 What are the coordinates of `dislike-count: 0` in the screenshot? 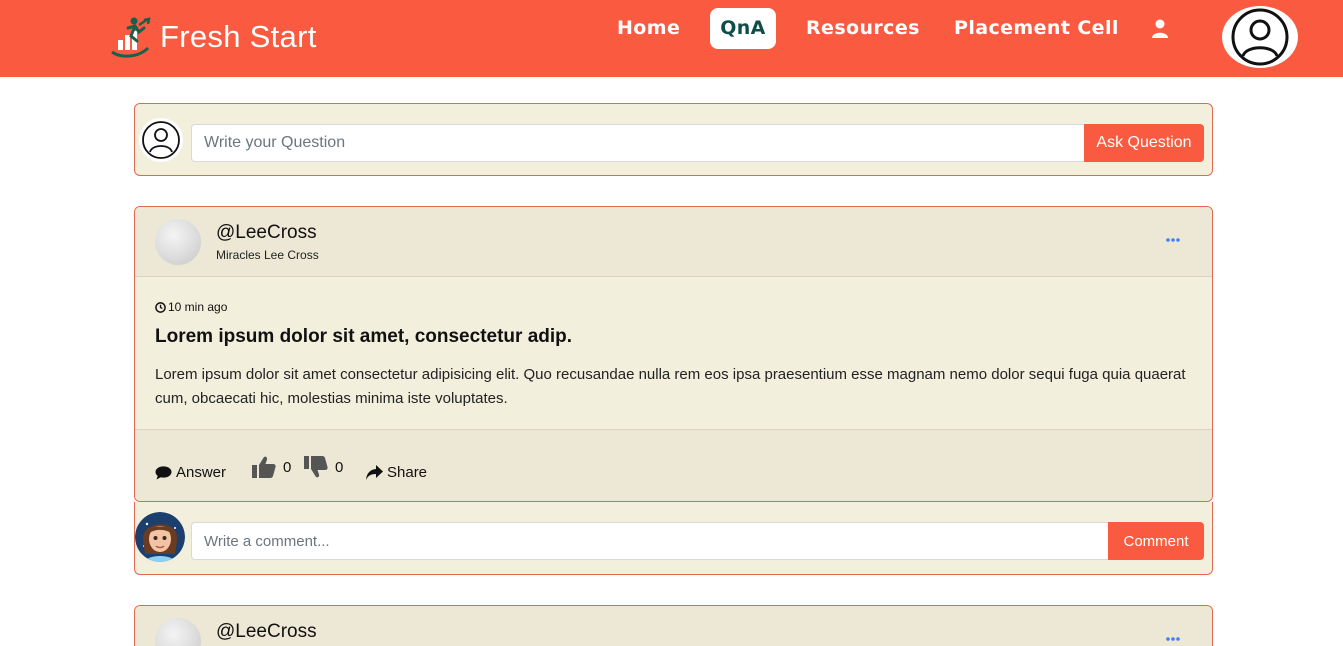 It's located at (339, 467).